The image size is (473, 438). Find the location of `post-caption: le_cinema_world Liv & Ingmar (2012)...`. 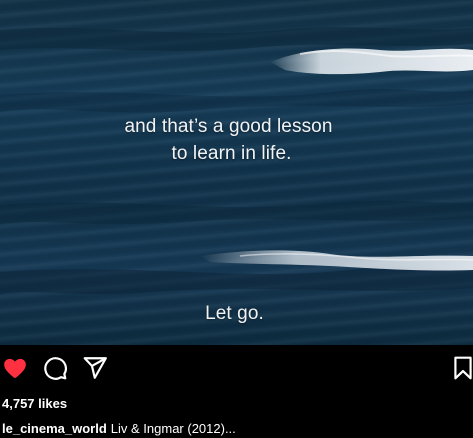

post-caption: le_cinema_world Liv & Ingmar (2012)... is located at coordinates (119, 428).